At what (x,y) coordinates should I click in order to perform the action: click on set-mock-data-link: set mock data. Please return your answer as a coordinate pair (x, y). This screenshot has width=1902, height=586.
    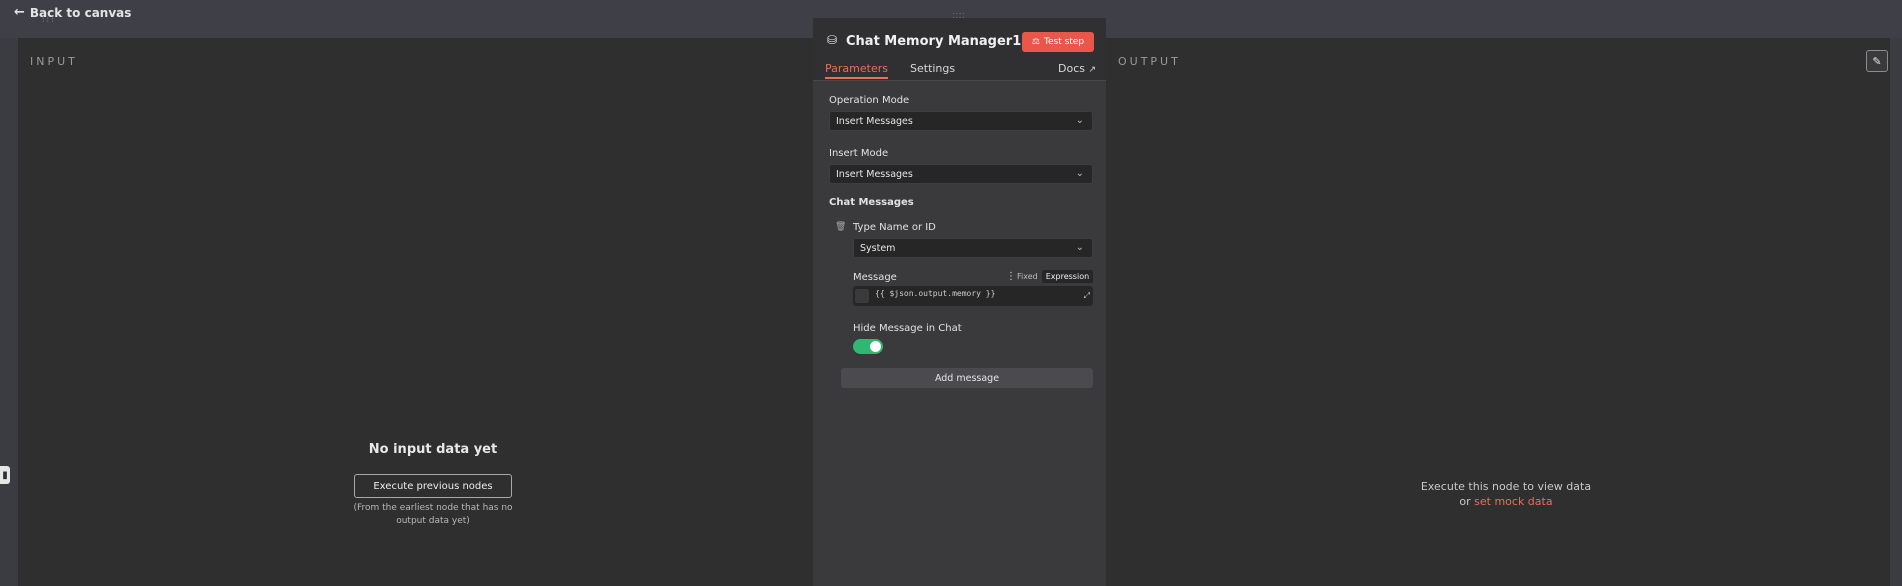
    Looking at the image, I should click on (1513, 501).